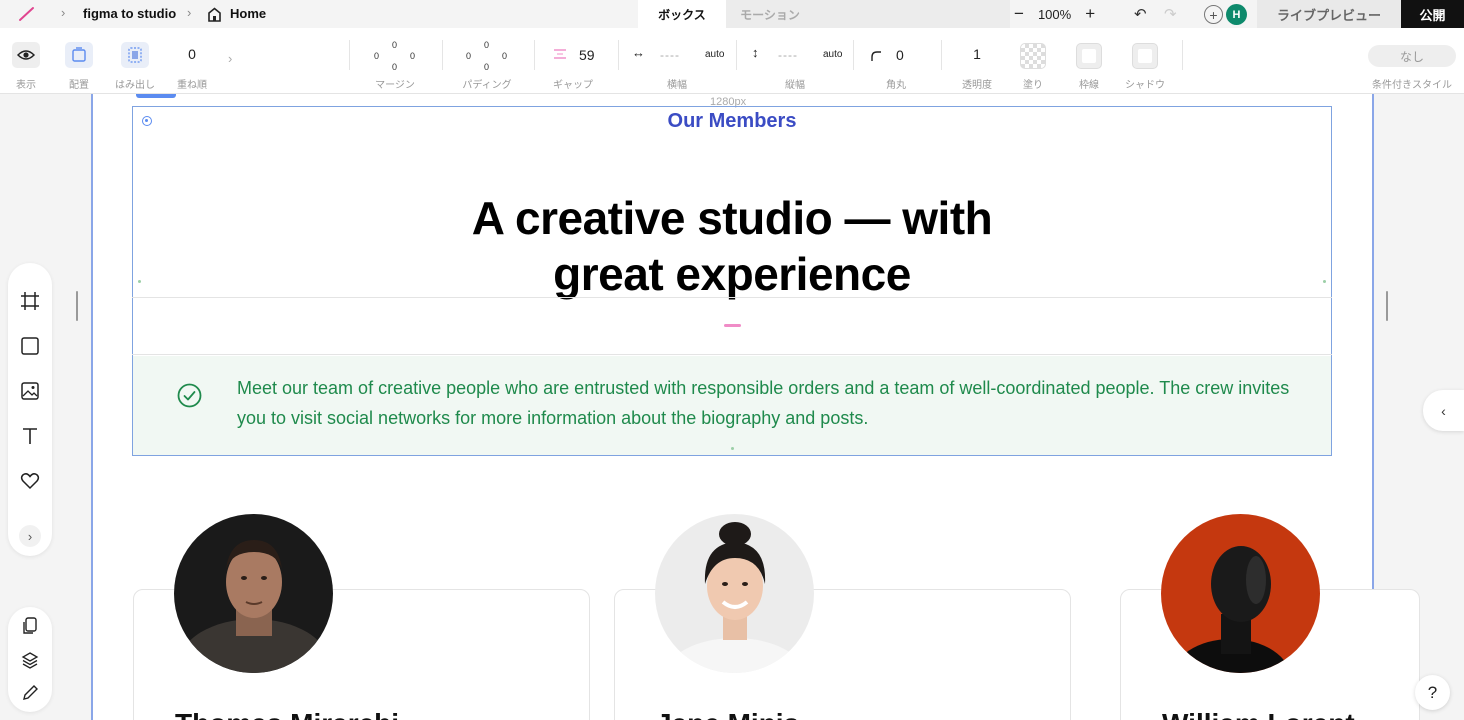  What do you see at coordinates (977, 54) in the screenshot?
I see `opacity-value: 1` at bounding box center [977, 54].